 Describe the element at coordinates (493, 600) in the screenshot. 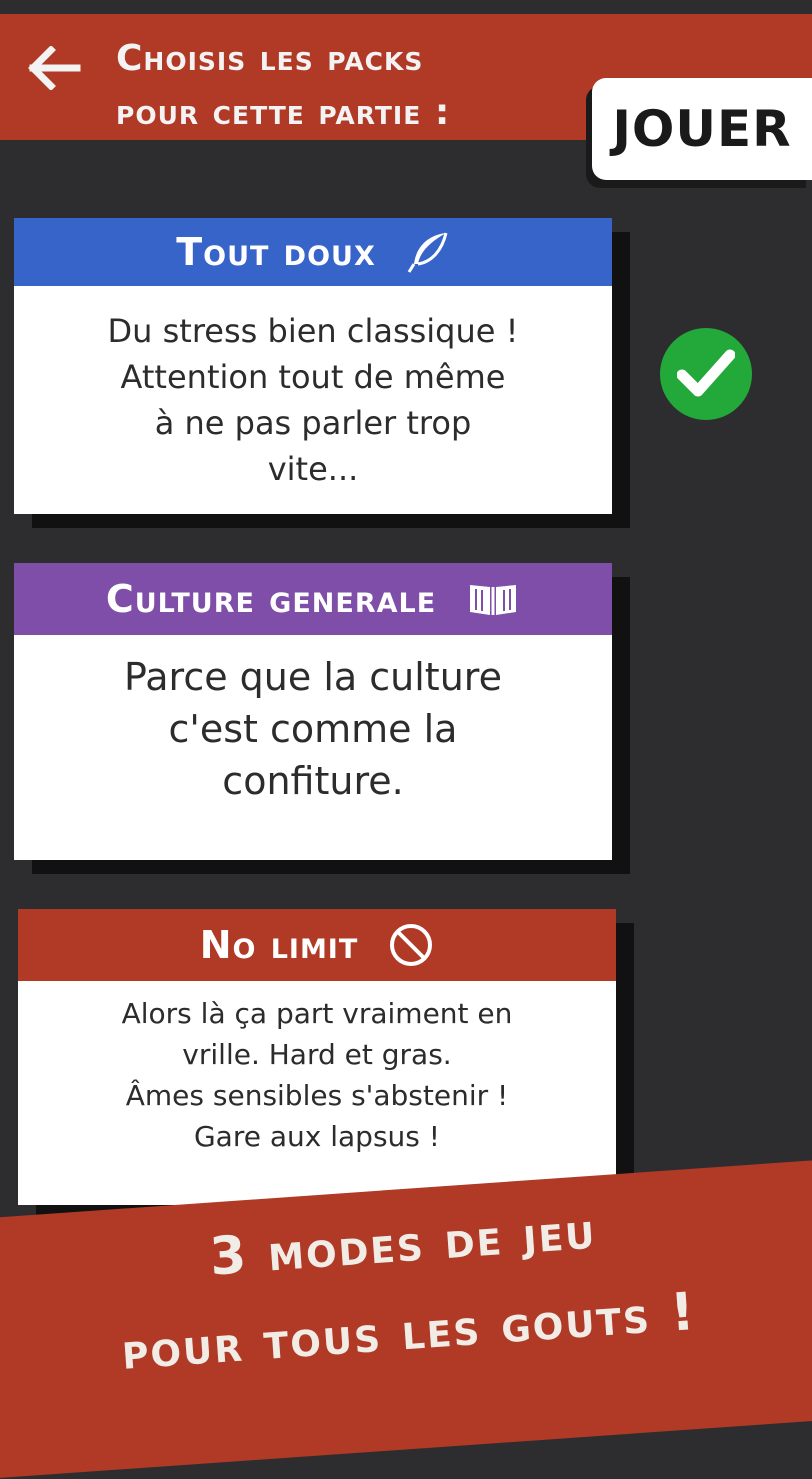

I see `book-icon` at that location.